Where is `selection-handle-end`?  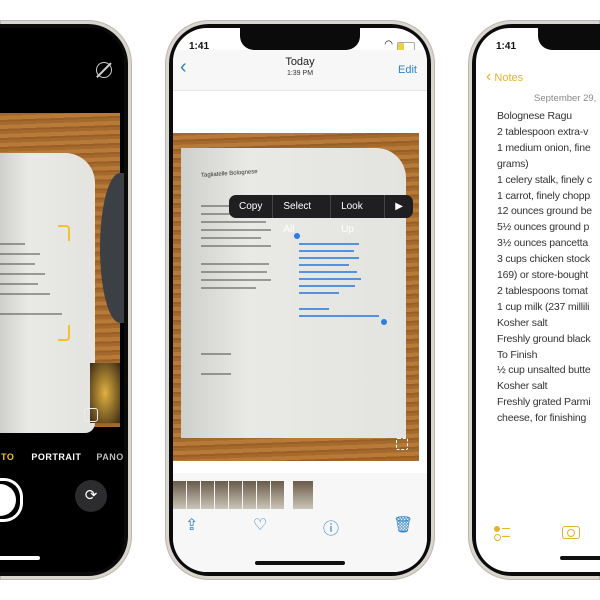
selection-handle-end is located at coordinates (384, 322).